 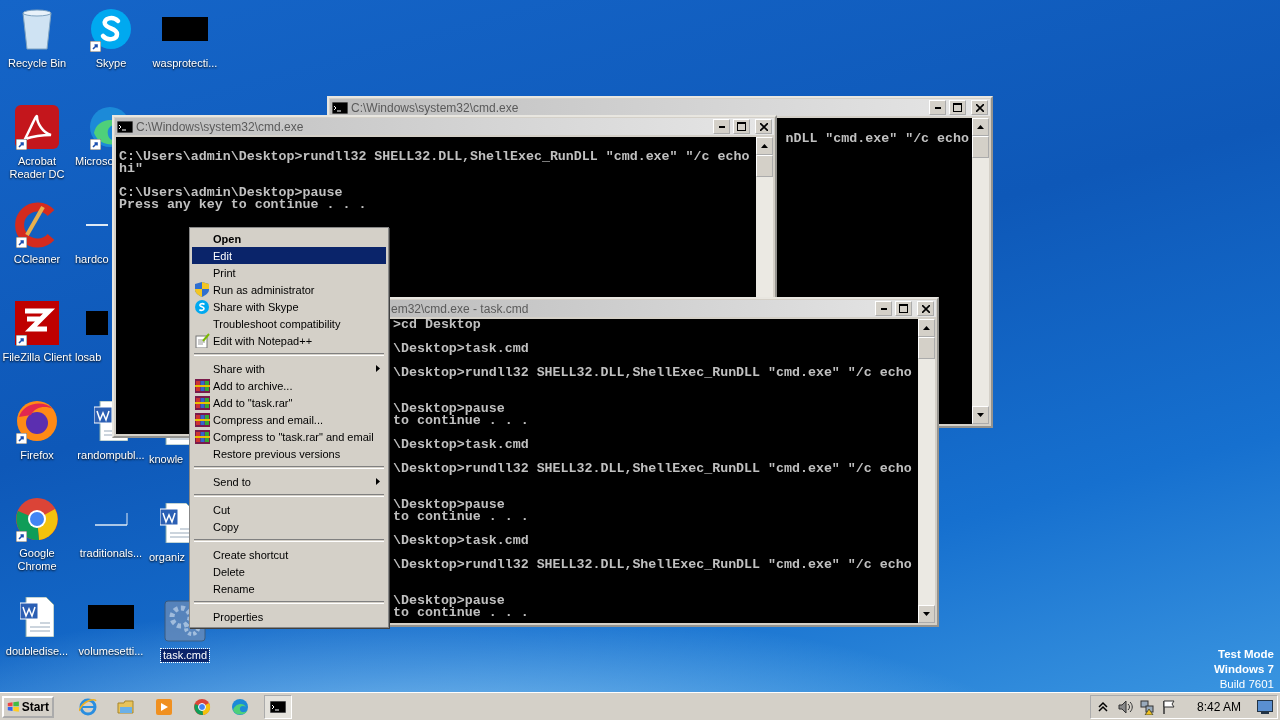 What do you see at coordinates (202, 340) in the screenshot?
I see `notepad-icon` at bounding box center [202, 340].